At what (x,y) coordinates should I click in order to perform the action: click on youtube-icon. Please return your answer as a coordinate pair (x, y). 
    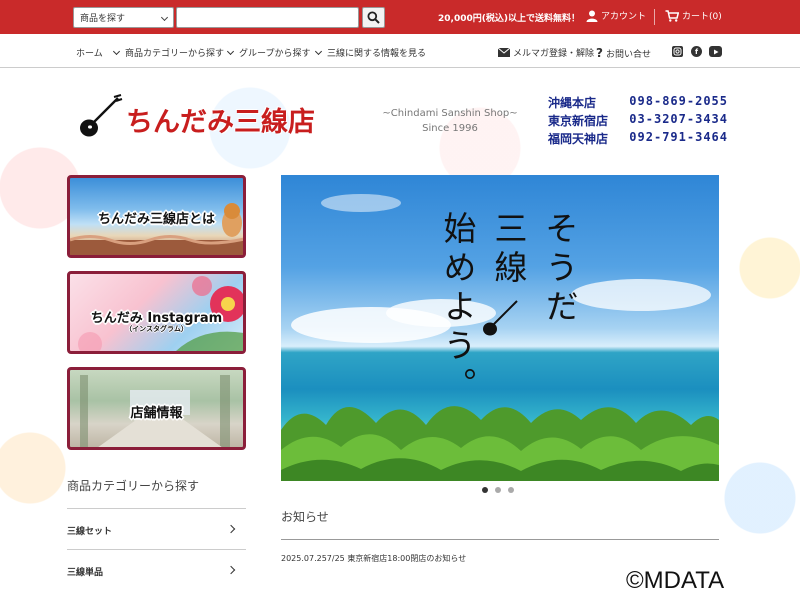
    Looking at the image, I should click on (715, 51).